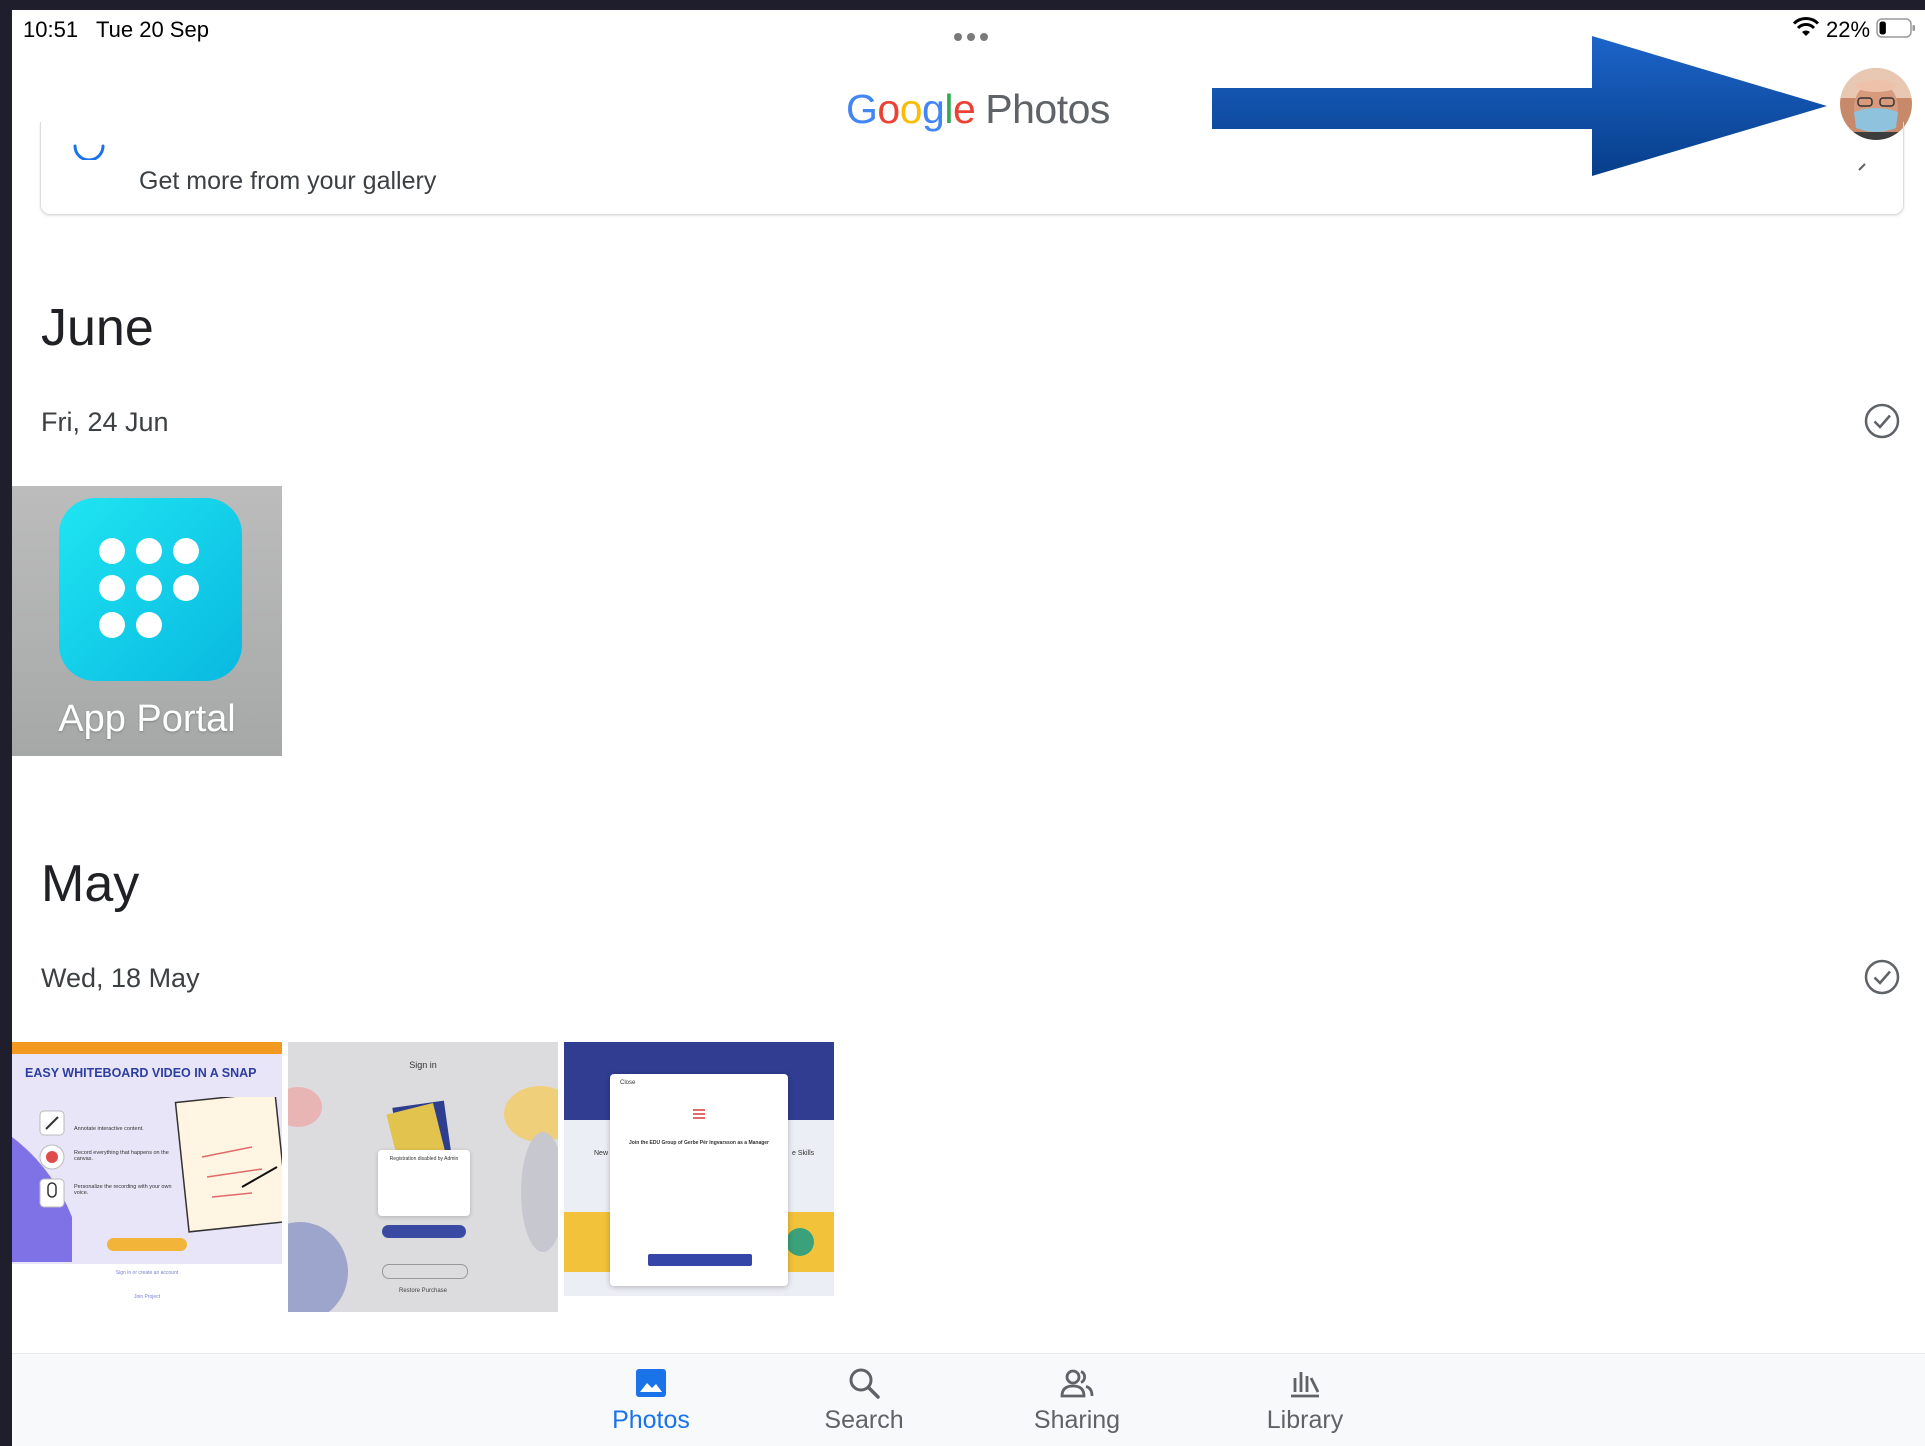  I want to click on side-text-skills: e Skills, so click(803, 1153).